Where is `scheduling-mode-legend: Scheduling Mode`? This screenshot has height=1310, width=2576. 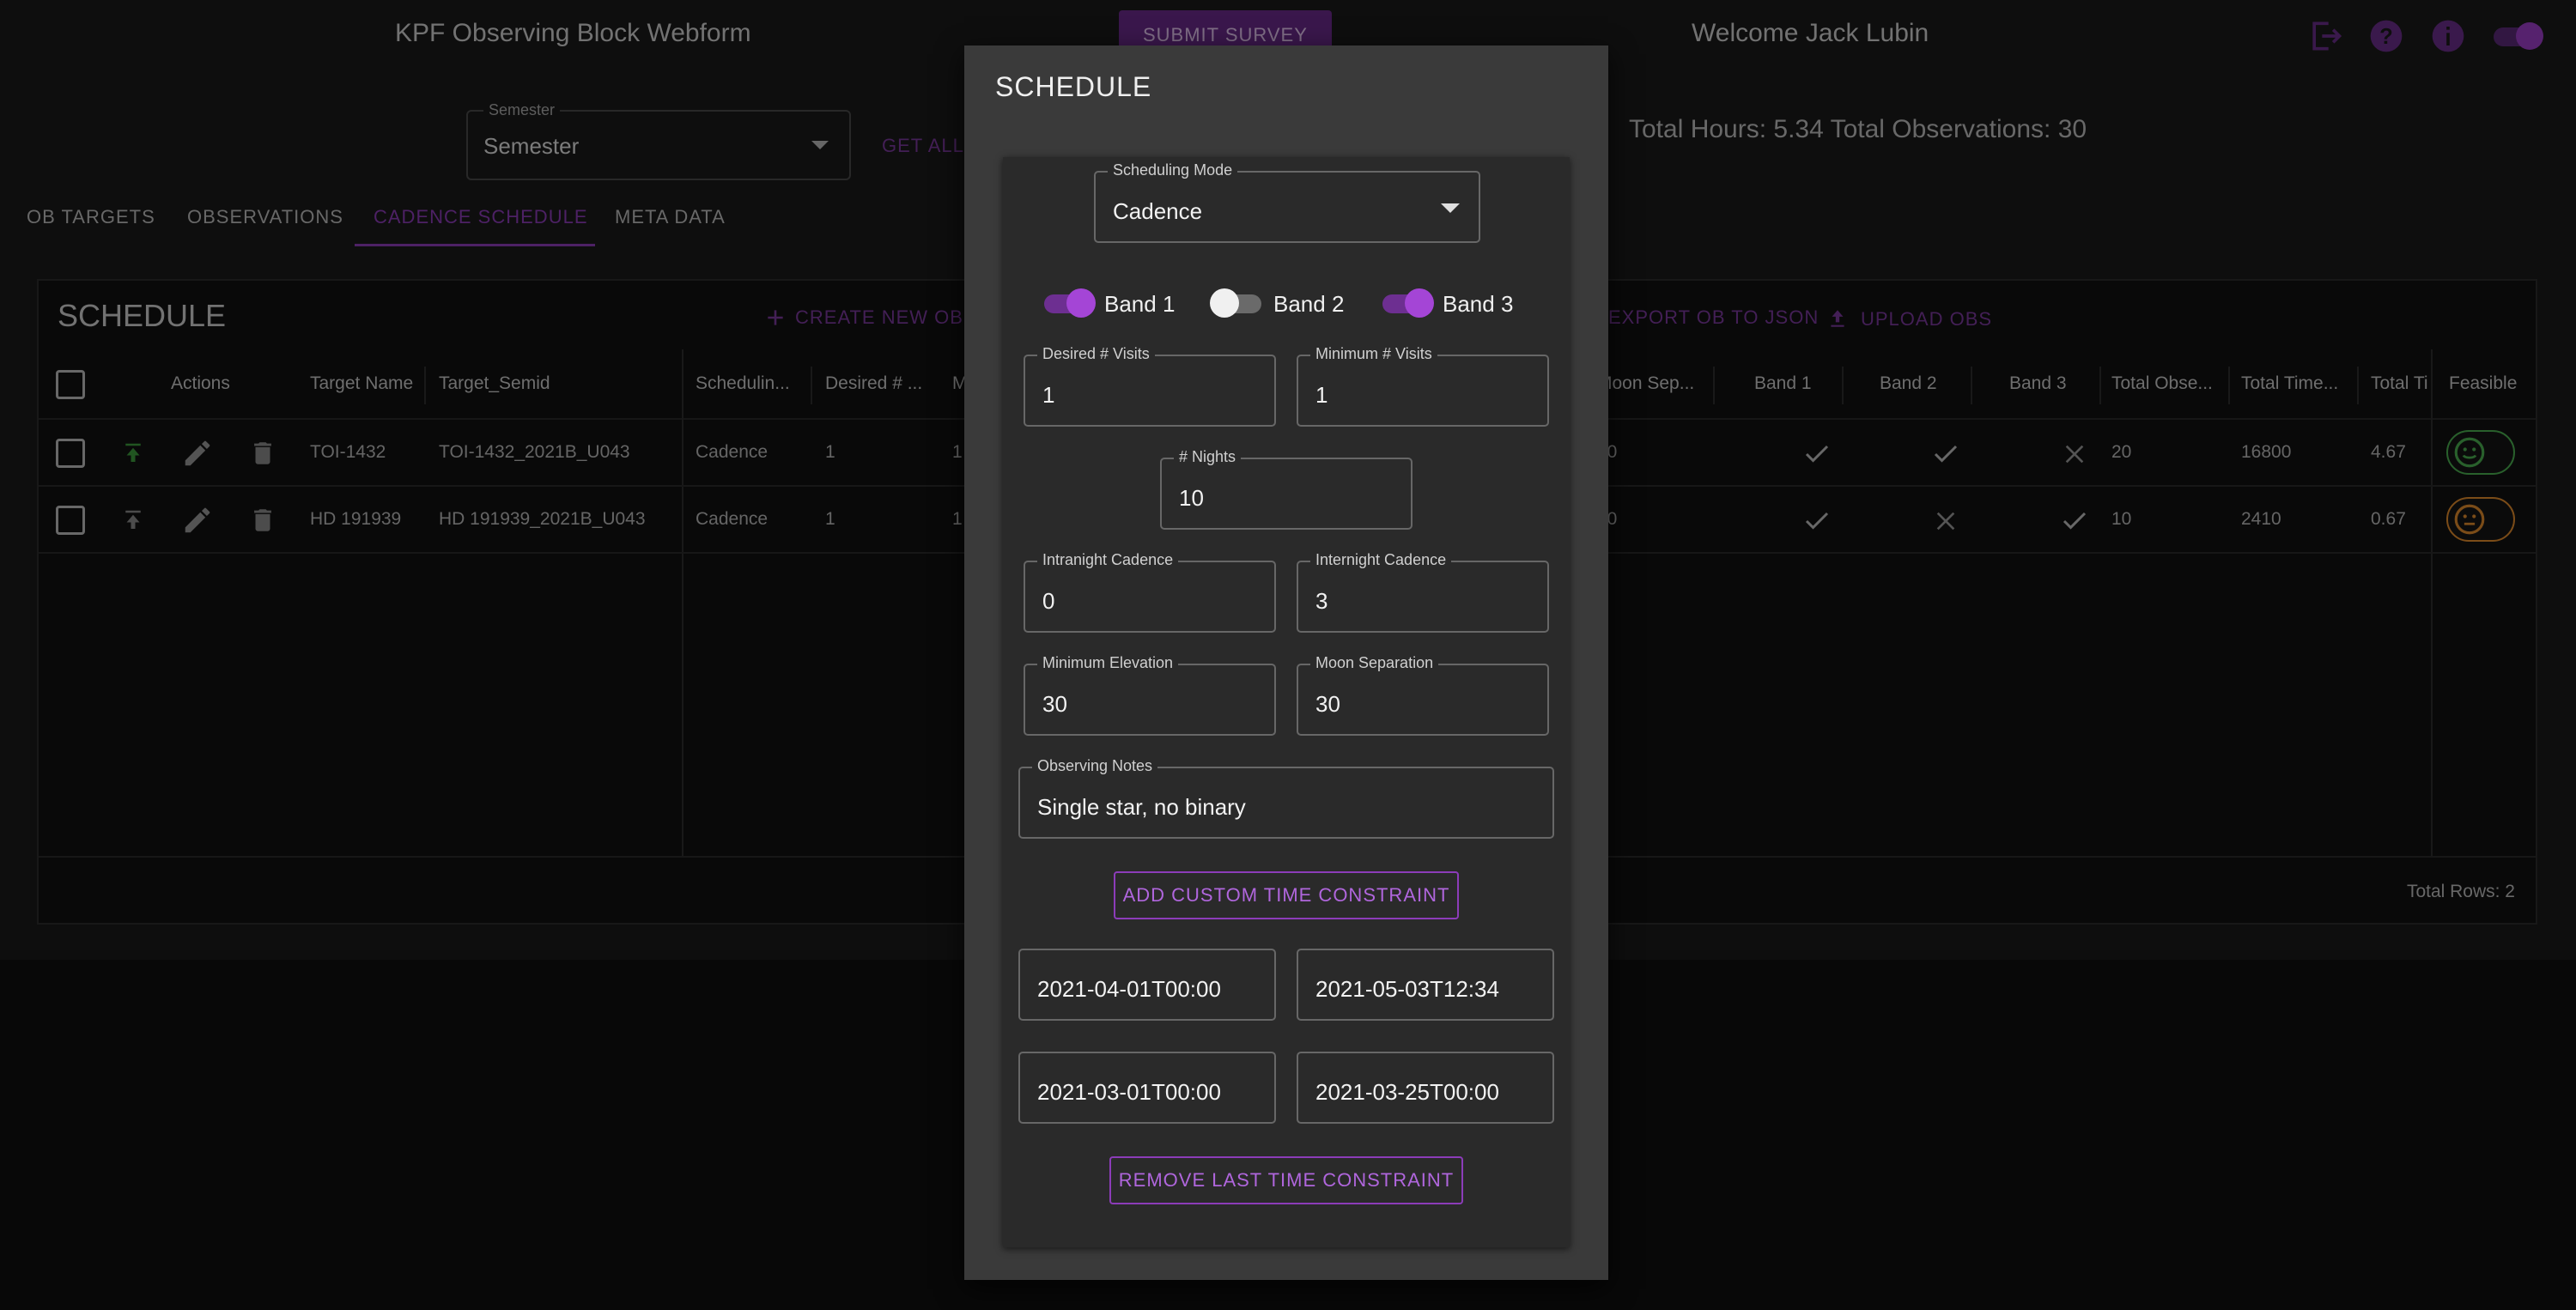 scheduling-mode-legend: Scheduling Mode is located at coordinates (1173, 170).